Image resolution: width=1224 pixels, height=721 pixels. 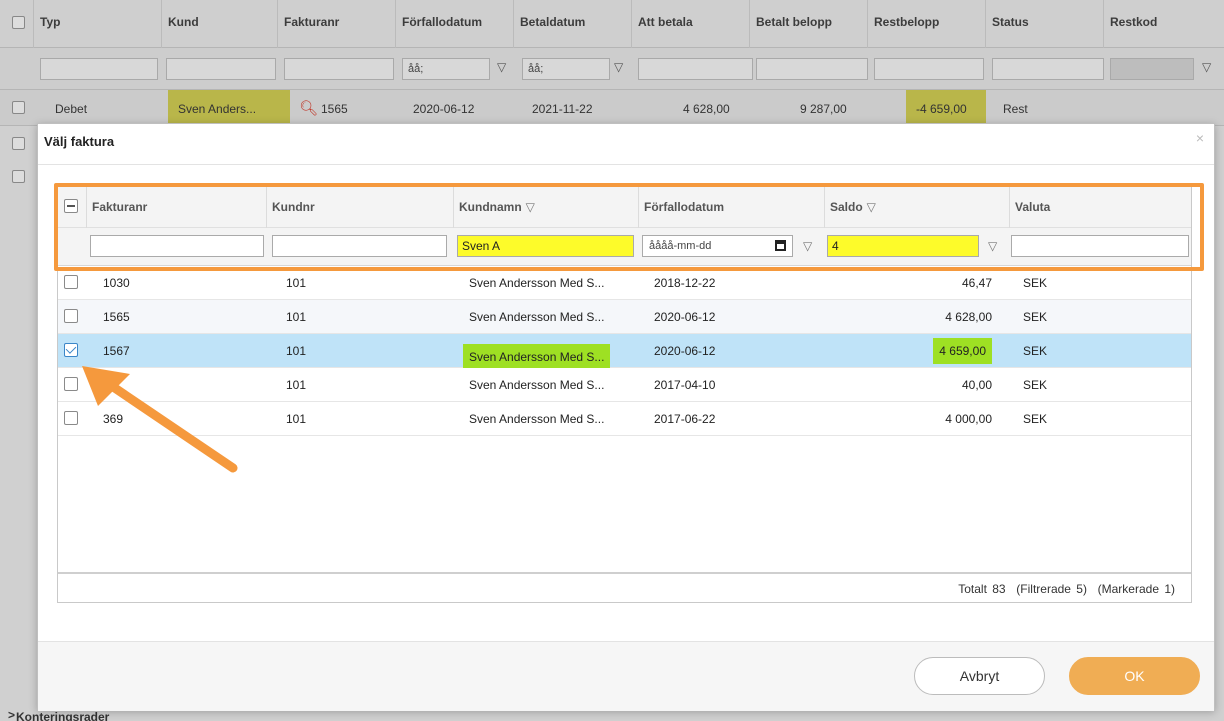 What do you see at coordinates (454, 24) in the screenshot?
I see `bg-col-forfallodatum: Förfallodatum` at bounding box center [454, 24].